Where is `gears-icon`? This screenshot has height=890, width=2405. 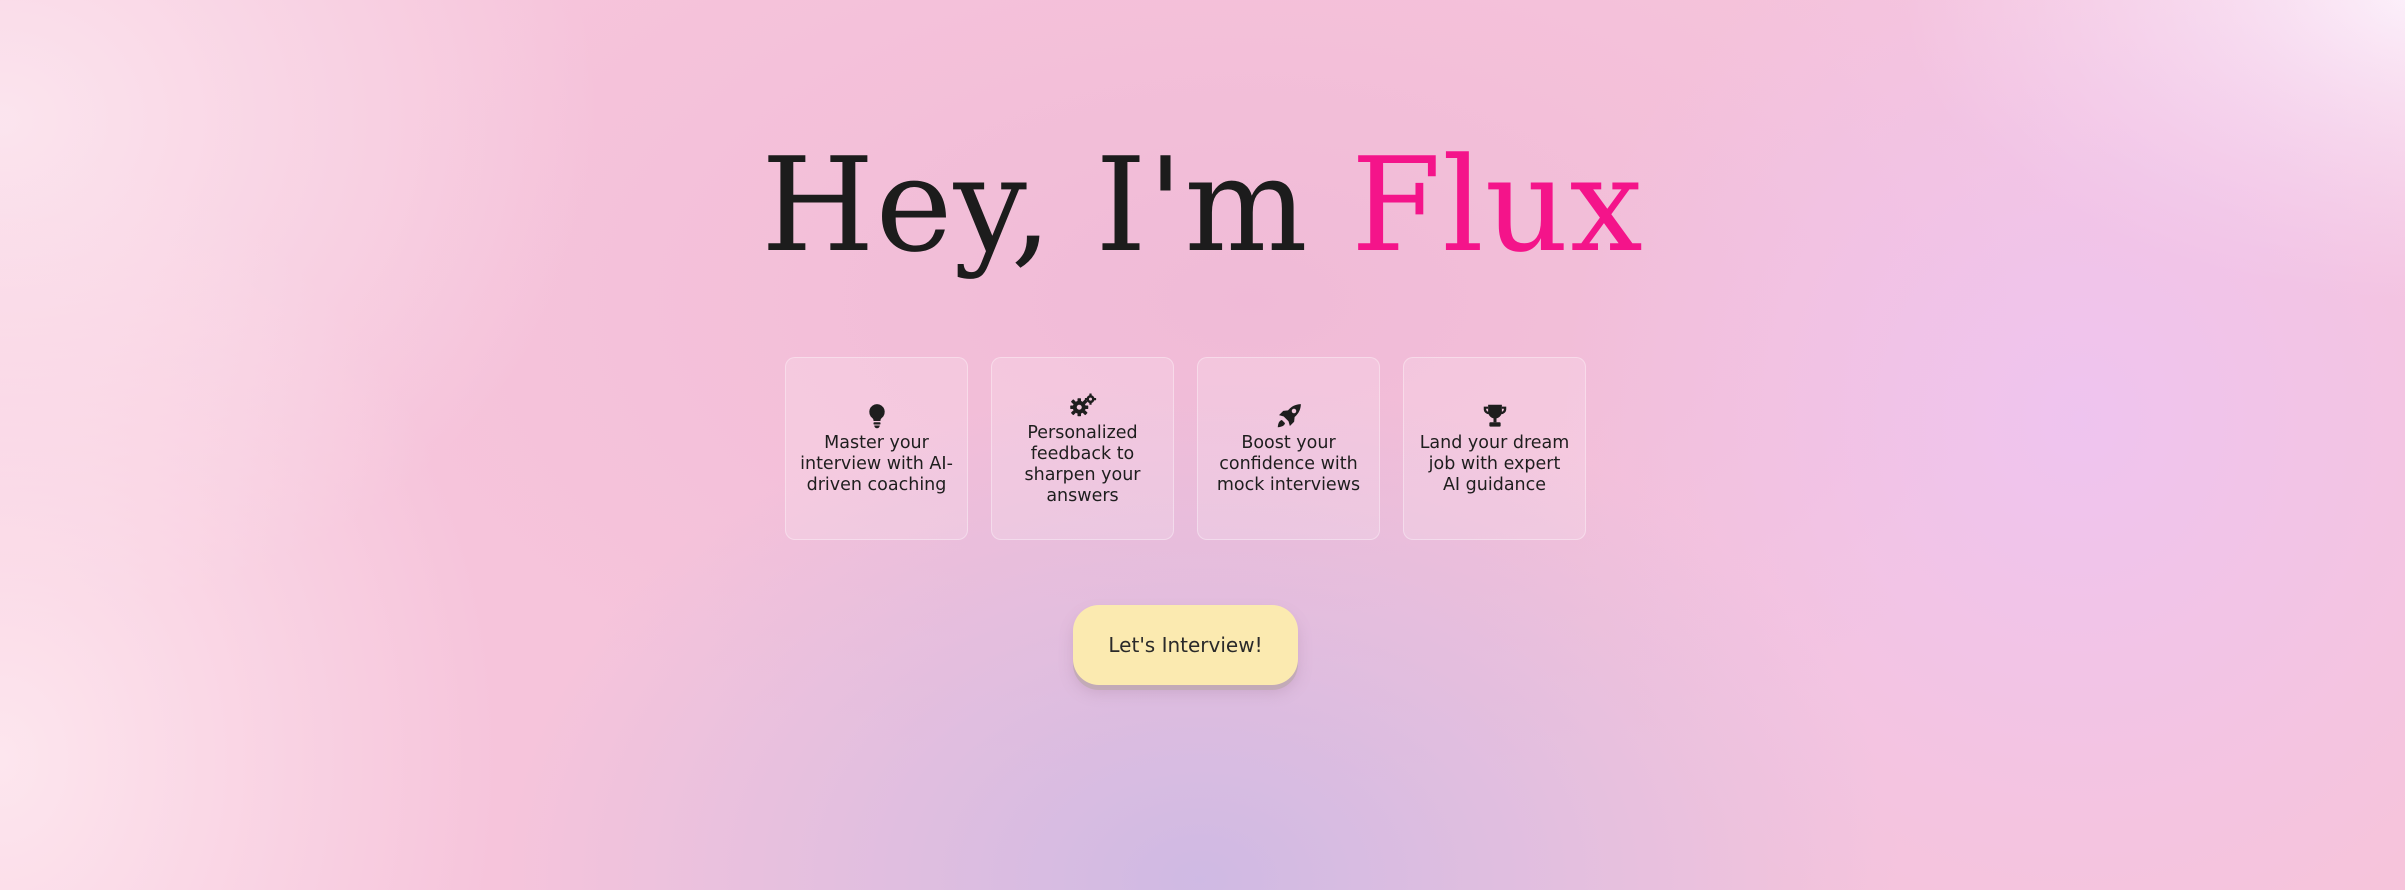 gears-icon is located at coordinates (1083, 406).